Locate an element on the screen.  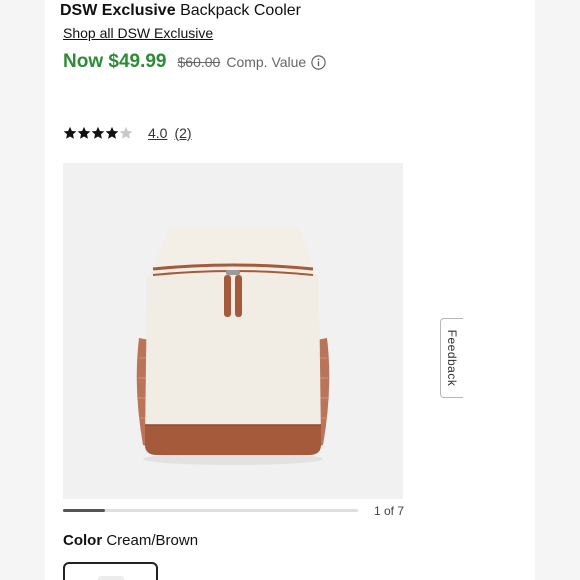
product-name: Backpack Cooler is located at coordinates (241, 10).